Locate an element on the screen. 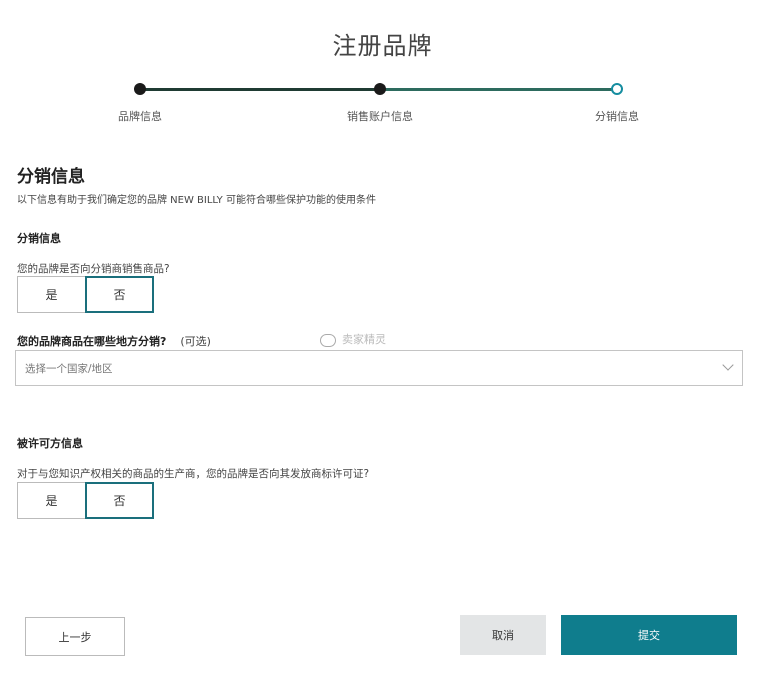  step-dot-distribution is located at coordinates (617, 89).